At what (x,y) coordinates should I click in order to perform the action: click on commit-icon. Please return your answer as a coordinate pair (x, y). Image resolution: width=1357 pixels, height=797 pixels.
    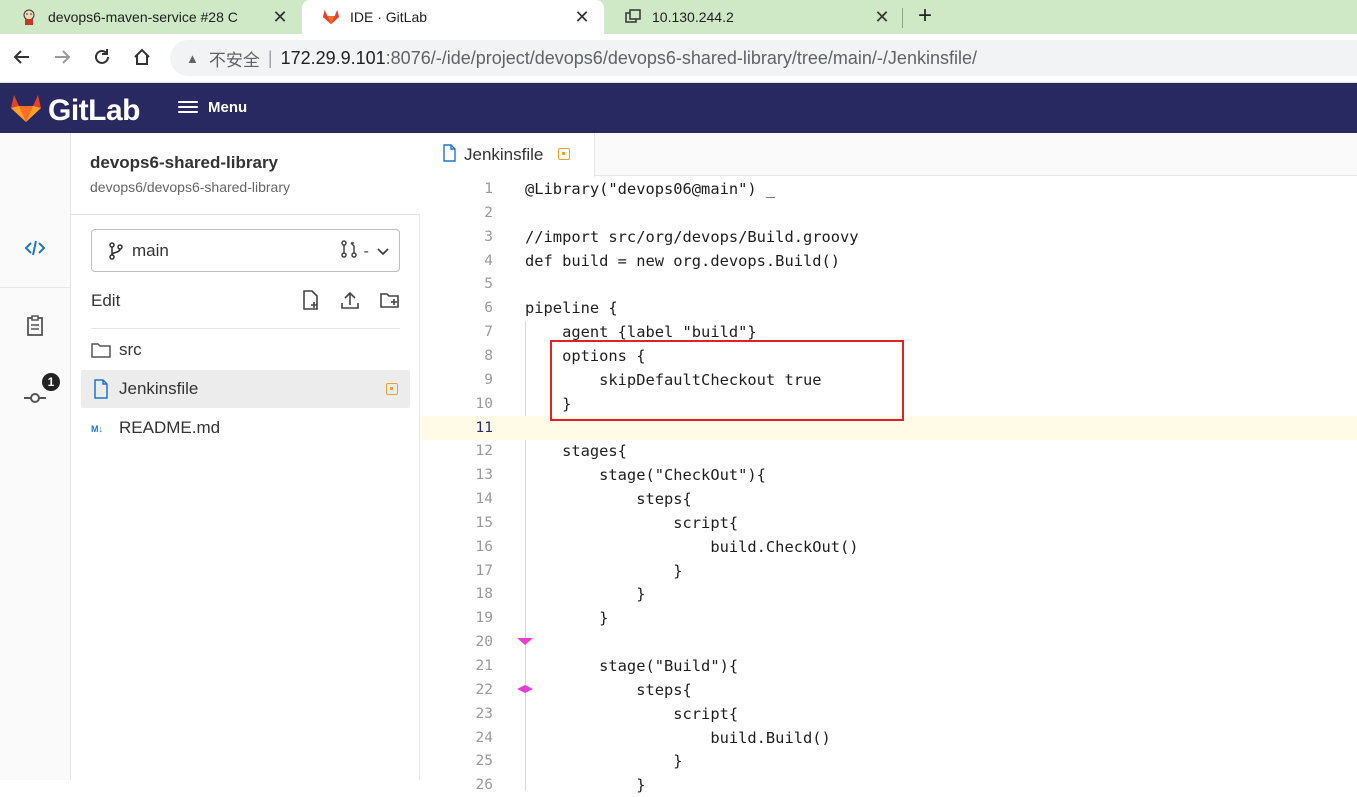
    Looking at the image, I should click on (35, 400).